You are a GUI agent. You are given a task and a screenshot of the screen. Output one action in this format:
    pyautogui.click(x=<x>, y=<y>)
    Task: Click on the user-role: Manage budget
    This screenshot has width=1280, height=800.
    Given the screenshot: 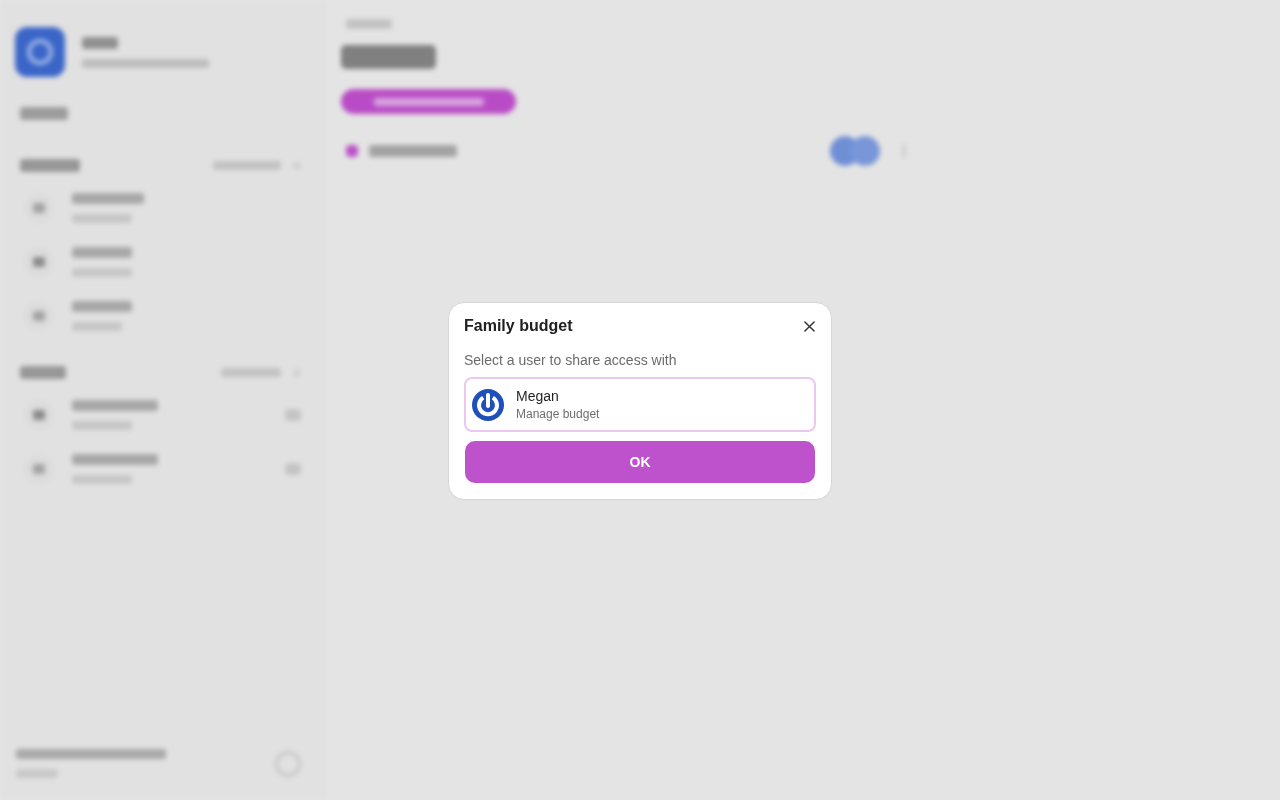 What is the action you would take?
    pyautogui.click(x=558, y=414)
    